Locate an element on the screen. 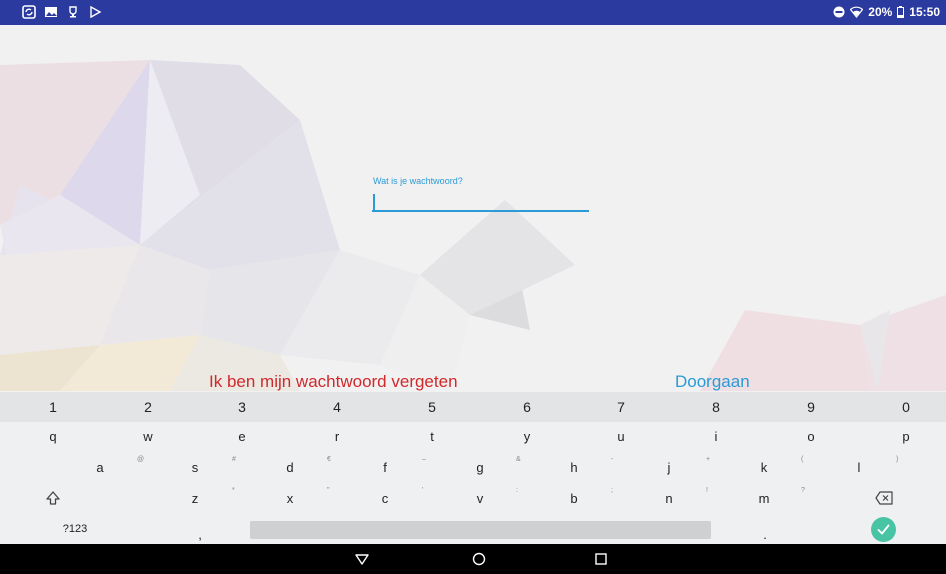 The image size is (946, 574). key-m-hint: ? is located at coordinates (803, 490).